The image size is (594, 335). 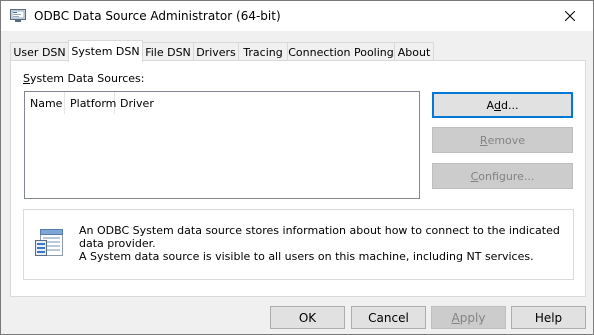 What do you see at coordinates (157, 16) in the screenshot?
I see `window-title: ODBC Data Source Administrator (64-bit)` at bounding box center [157, 16].